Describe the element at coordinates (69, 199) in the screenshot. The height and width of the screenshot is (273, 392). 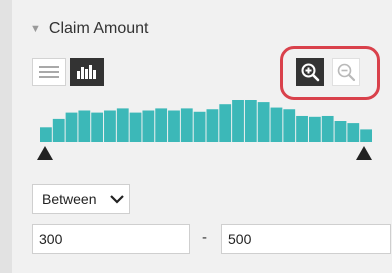
I see `operator-select-value: Between` at that location.